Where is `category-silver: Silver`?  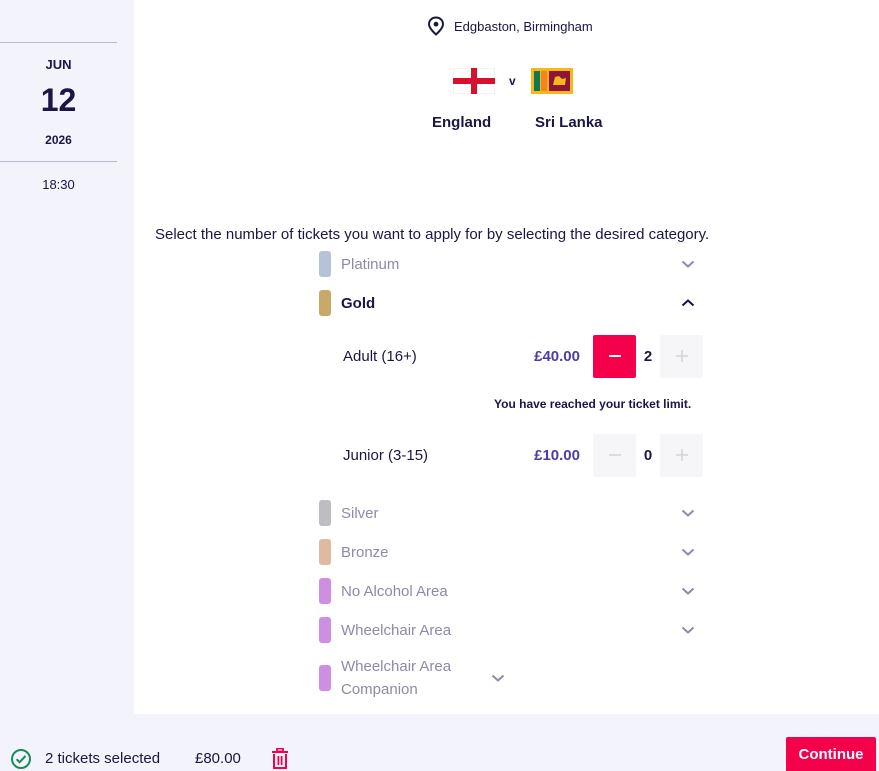
category-silver: Silver is located at coordinates (514, 513).